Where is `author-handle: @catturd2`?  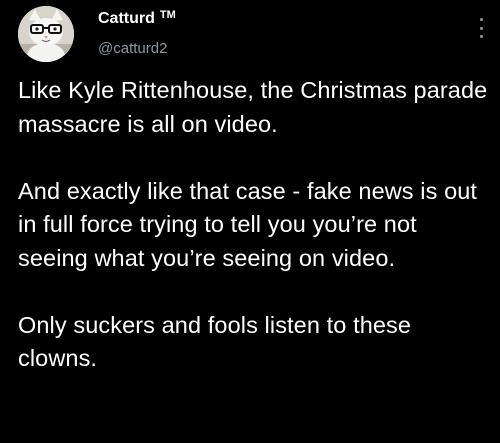 author-handle: @catturd2 is located at coordinates (137, 49).